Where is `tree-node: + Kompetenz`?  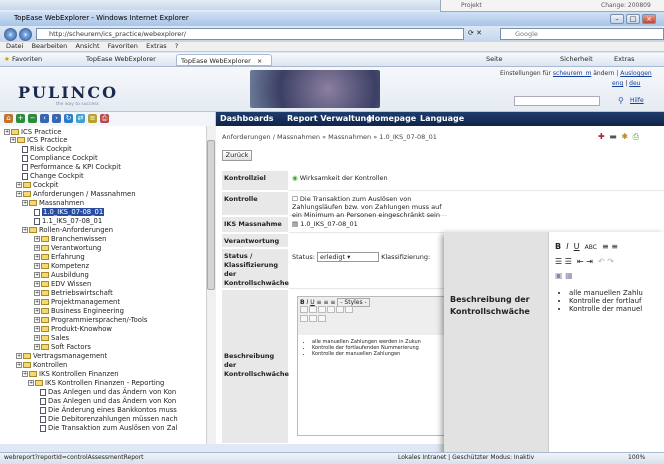
tree-node: + Kompetenz is located at coordinates (61, 266).